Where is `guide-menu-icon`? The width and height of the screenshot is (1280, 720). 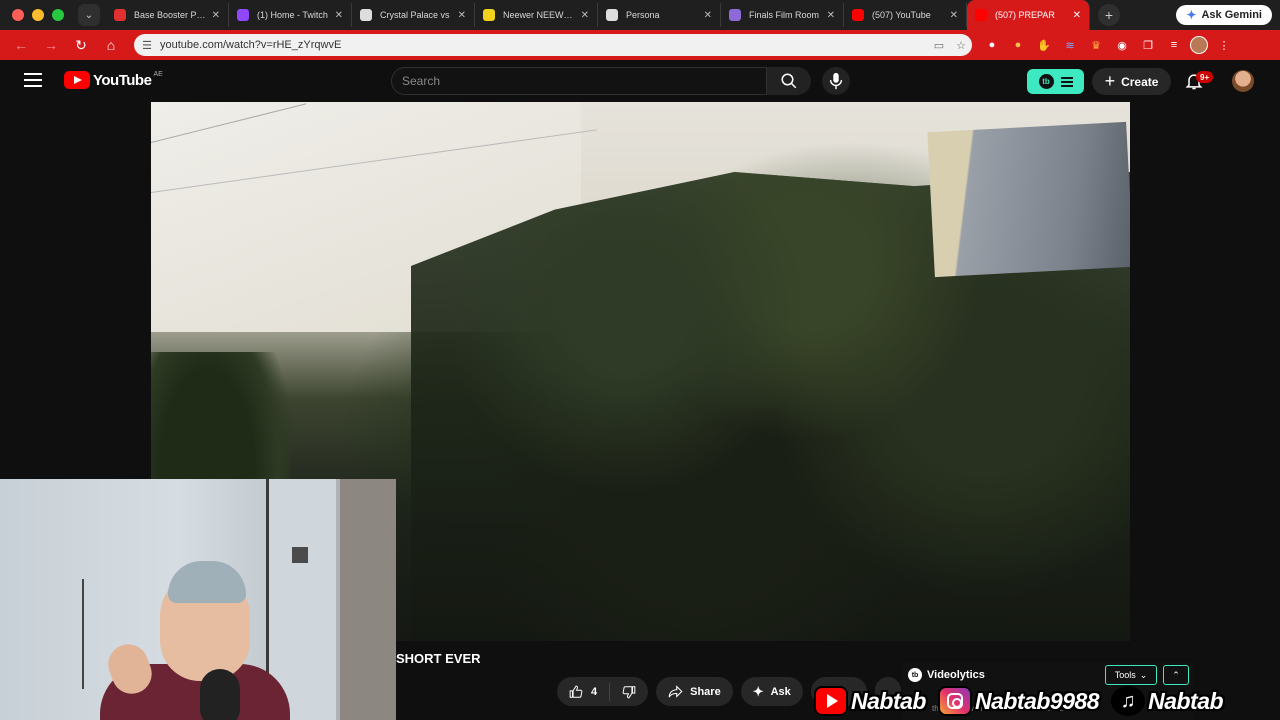
guide-menu-icon is located at coordinates (33, 80).